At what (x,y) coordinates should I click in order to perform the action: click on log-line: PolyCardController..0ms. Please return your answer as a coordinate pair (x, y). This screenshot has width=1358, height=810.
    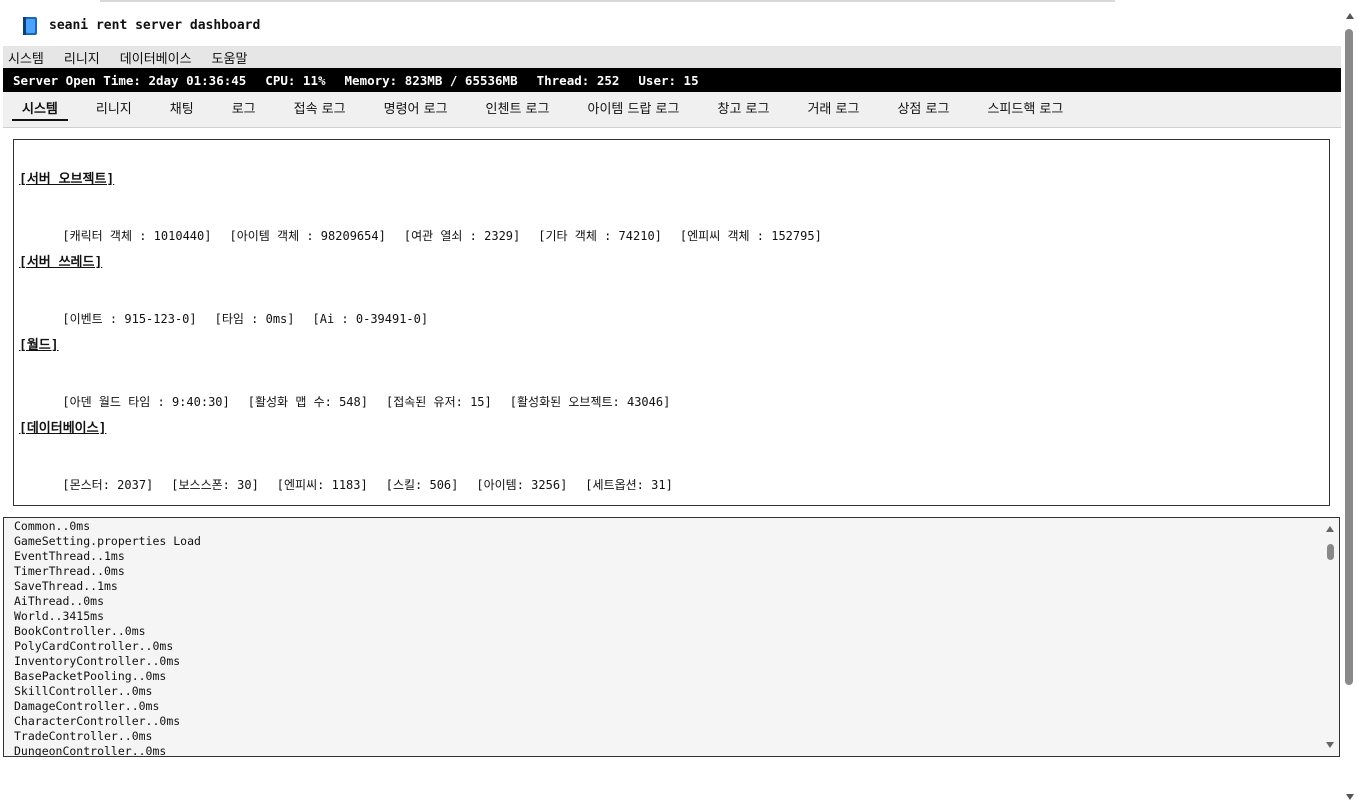
    Looking at the image, I should click on (94, 646).